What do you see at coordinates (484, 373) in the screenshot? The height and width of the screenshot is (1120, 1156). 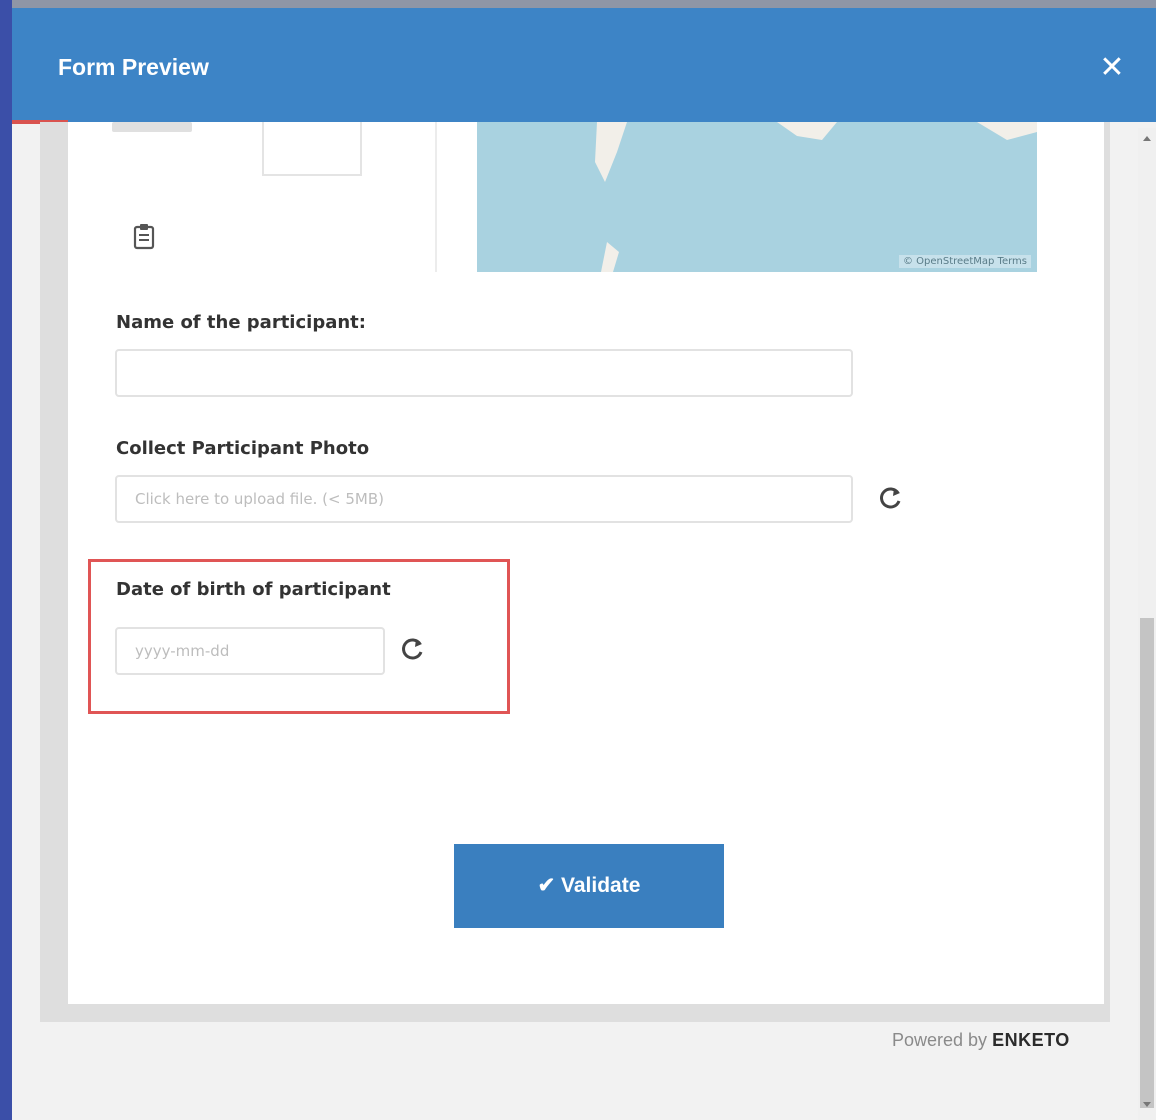 I see `name-input` at bounding box center [484, 373].